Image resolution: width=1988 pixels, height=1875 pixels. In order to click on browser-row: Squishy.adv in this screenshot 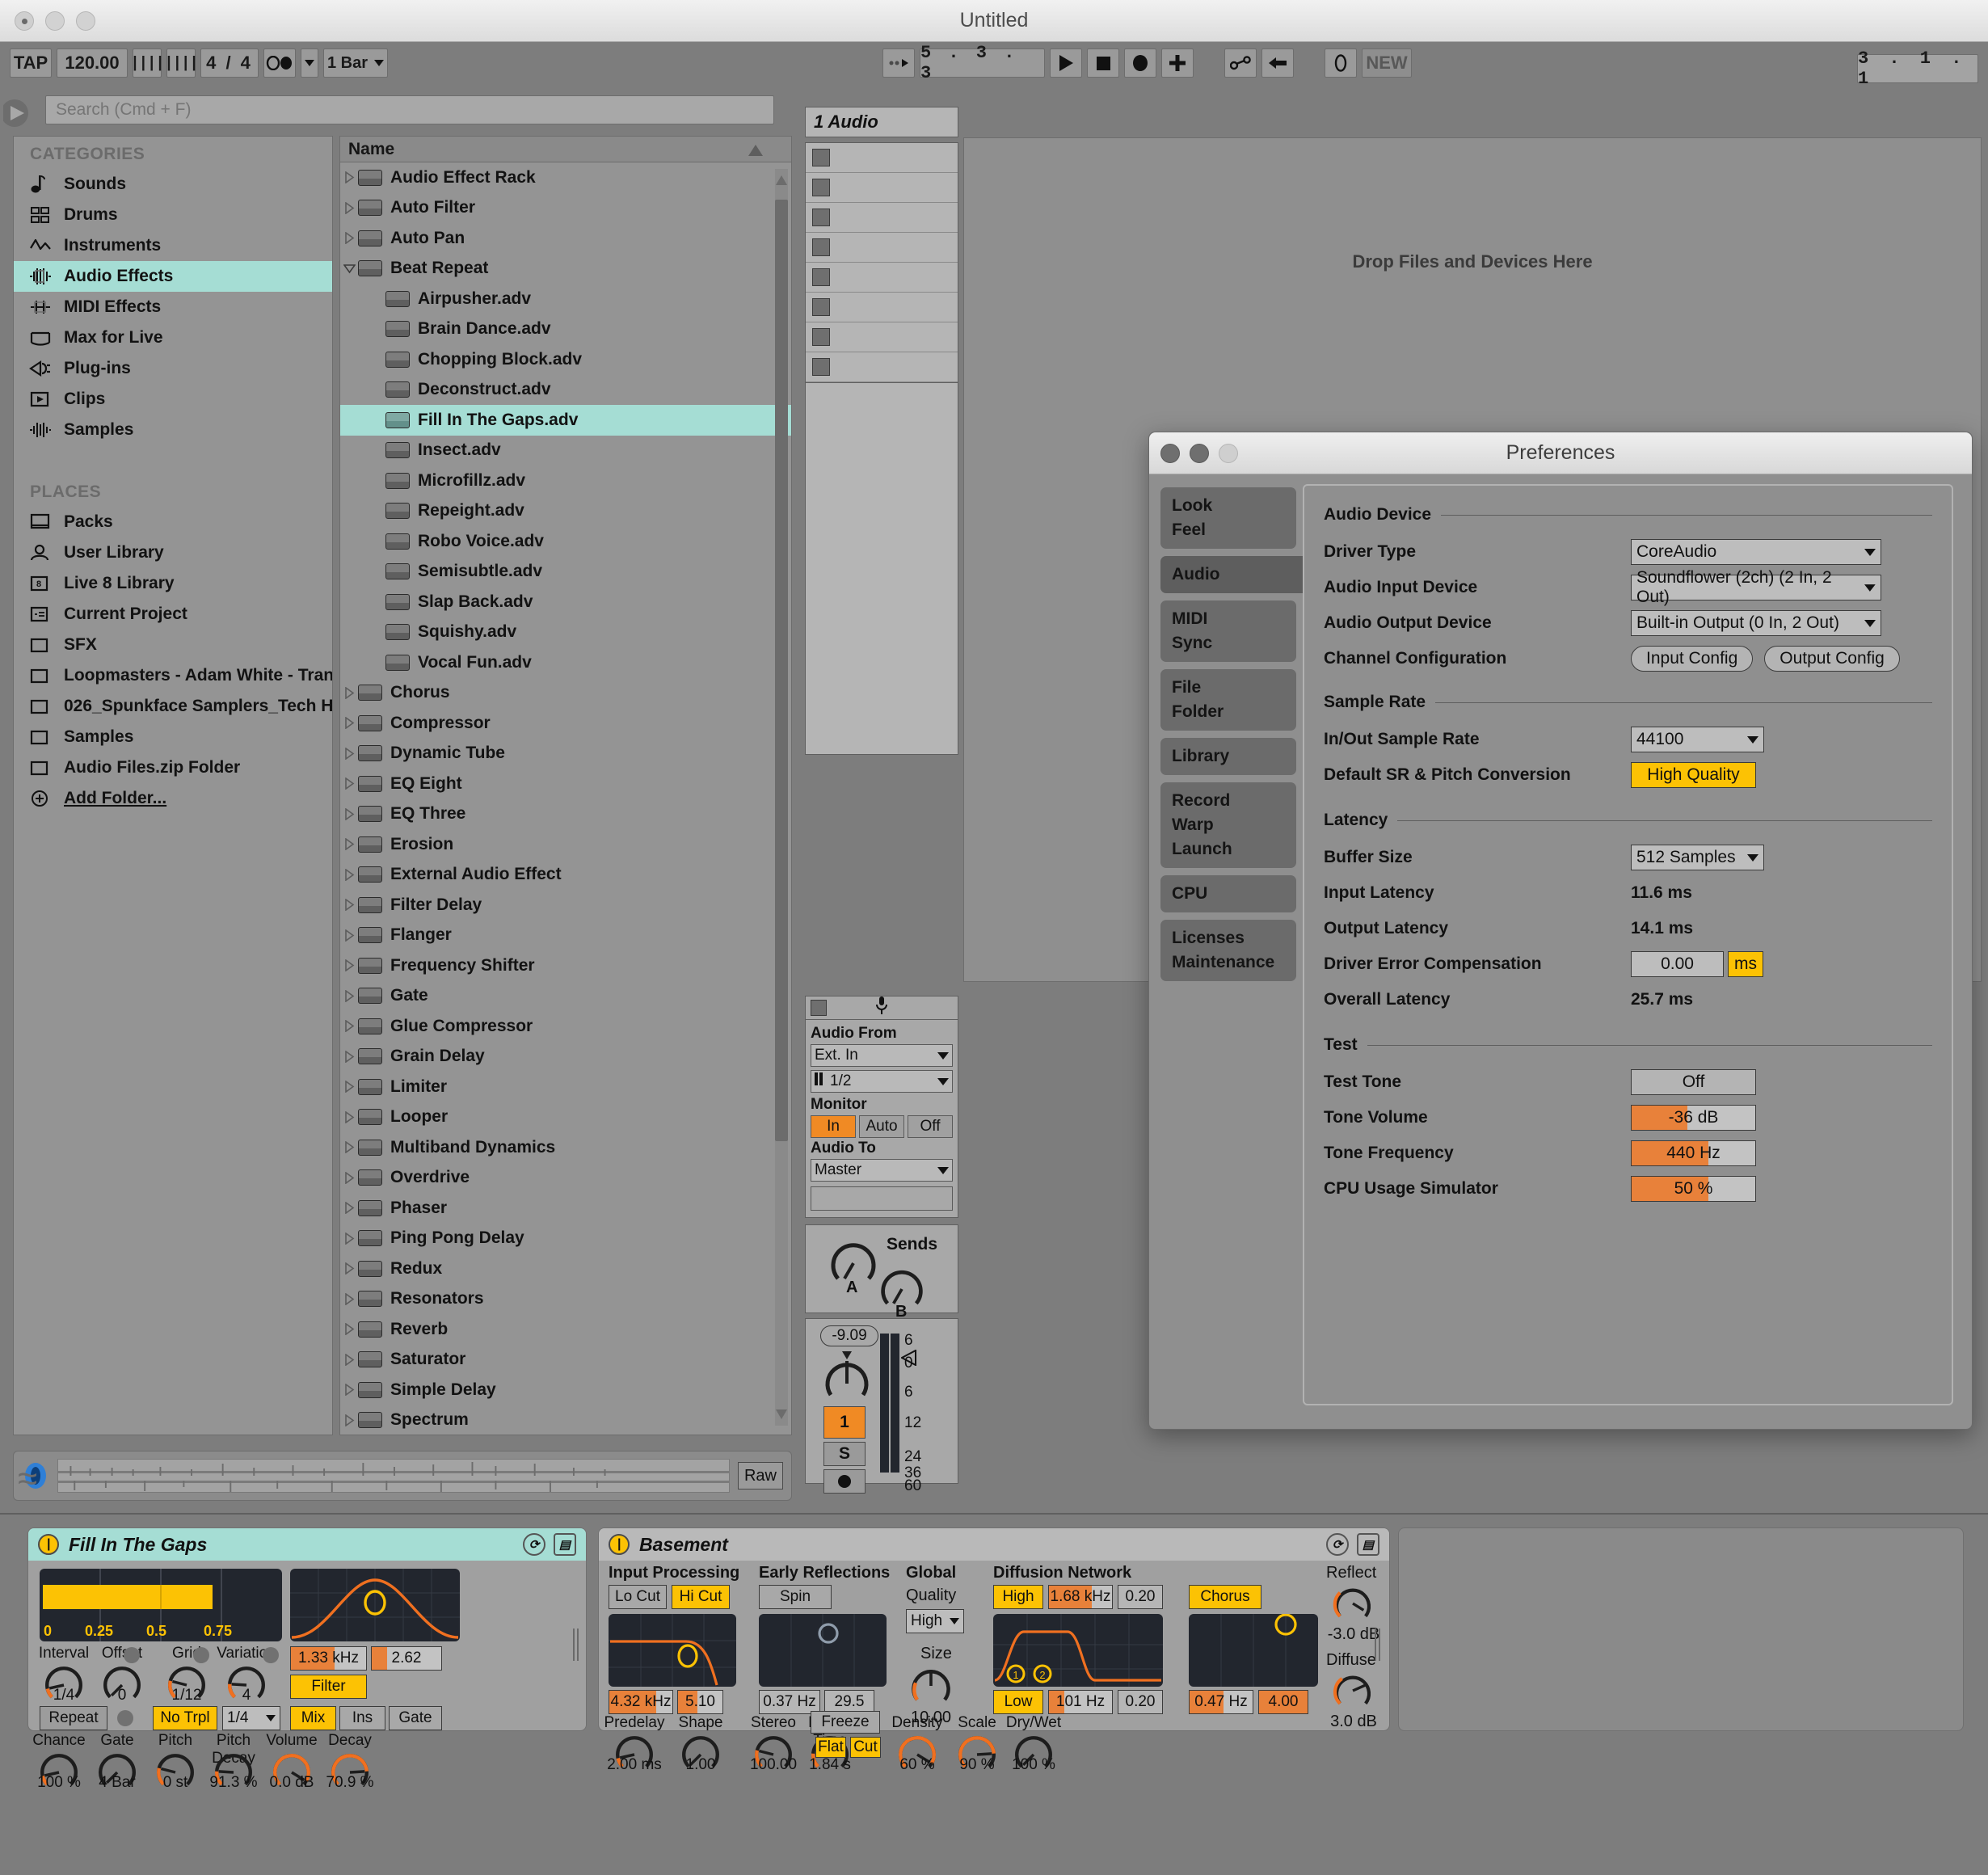, I will do `click(565, 632)`.